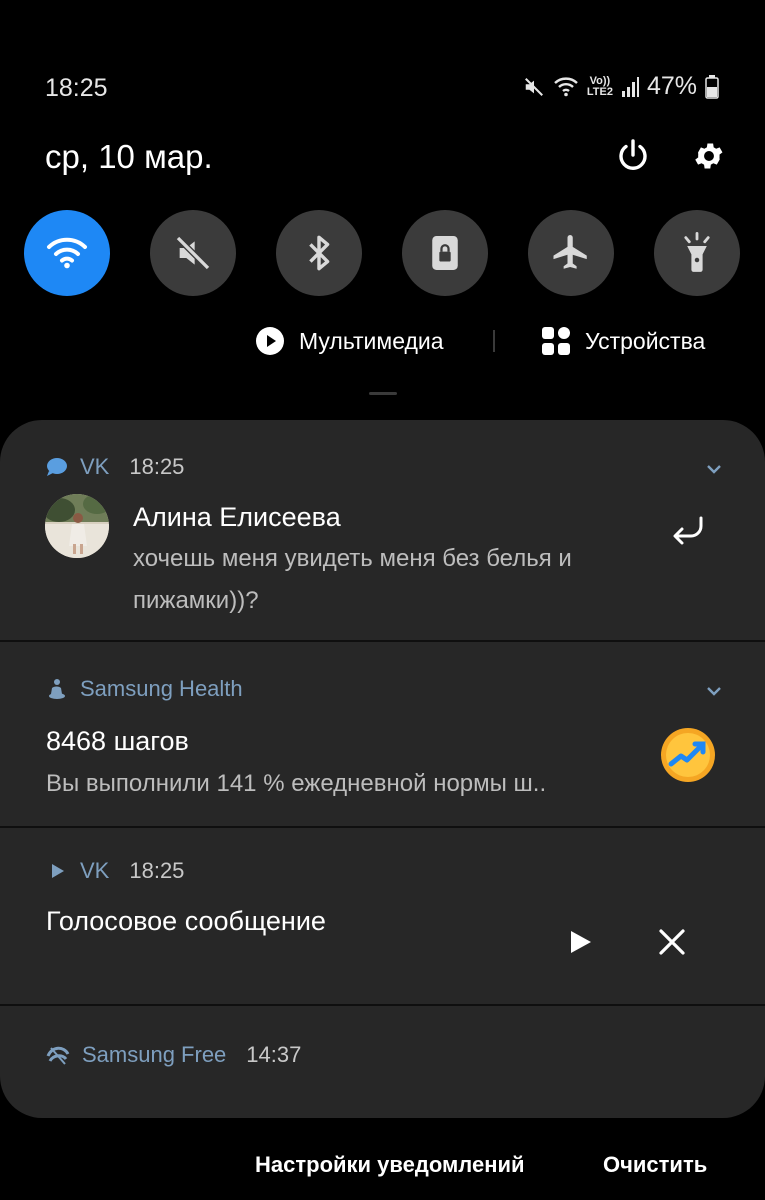 This screenshot has height=1200, width=765. I want to click on steps-text: Вы выполнили 141 % ежедневной нормы ш.., so click(296, 783).